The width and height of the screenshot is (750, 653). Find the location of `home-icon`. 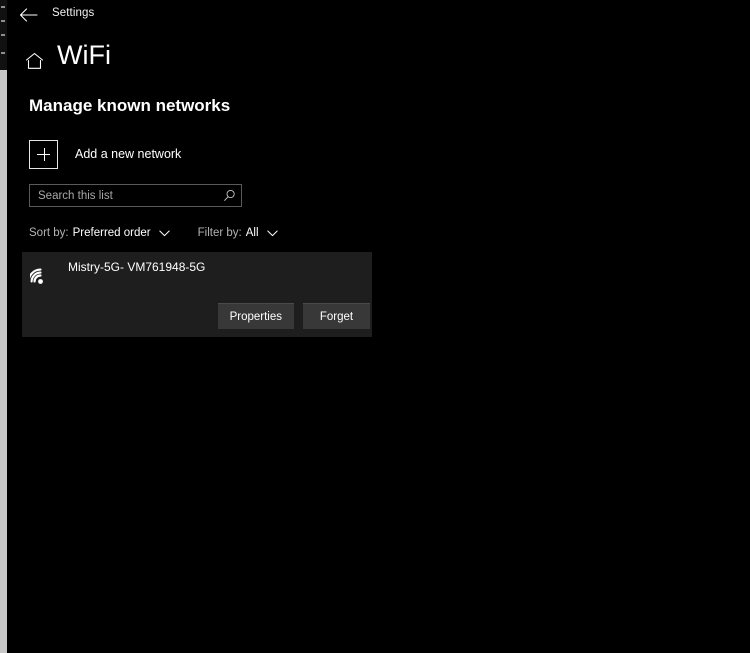

home-icon is located at coordinates (34, 61).